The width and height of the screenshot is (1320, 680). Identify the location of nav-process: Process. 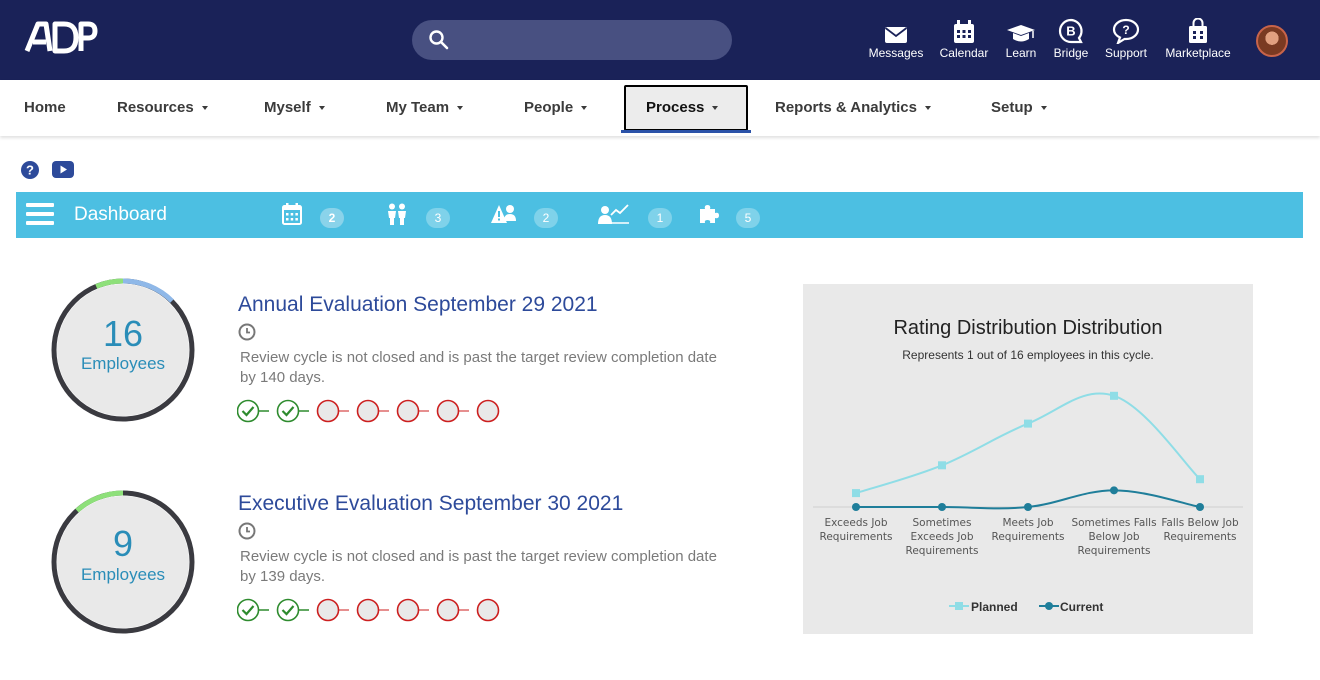
(682, 108).